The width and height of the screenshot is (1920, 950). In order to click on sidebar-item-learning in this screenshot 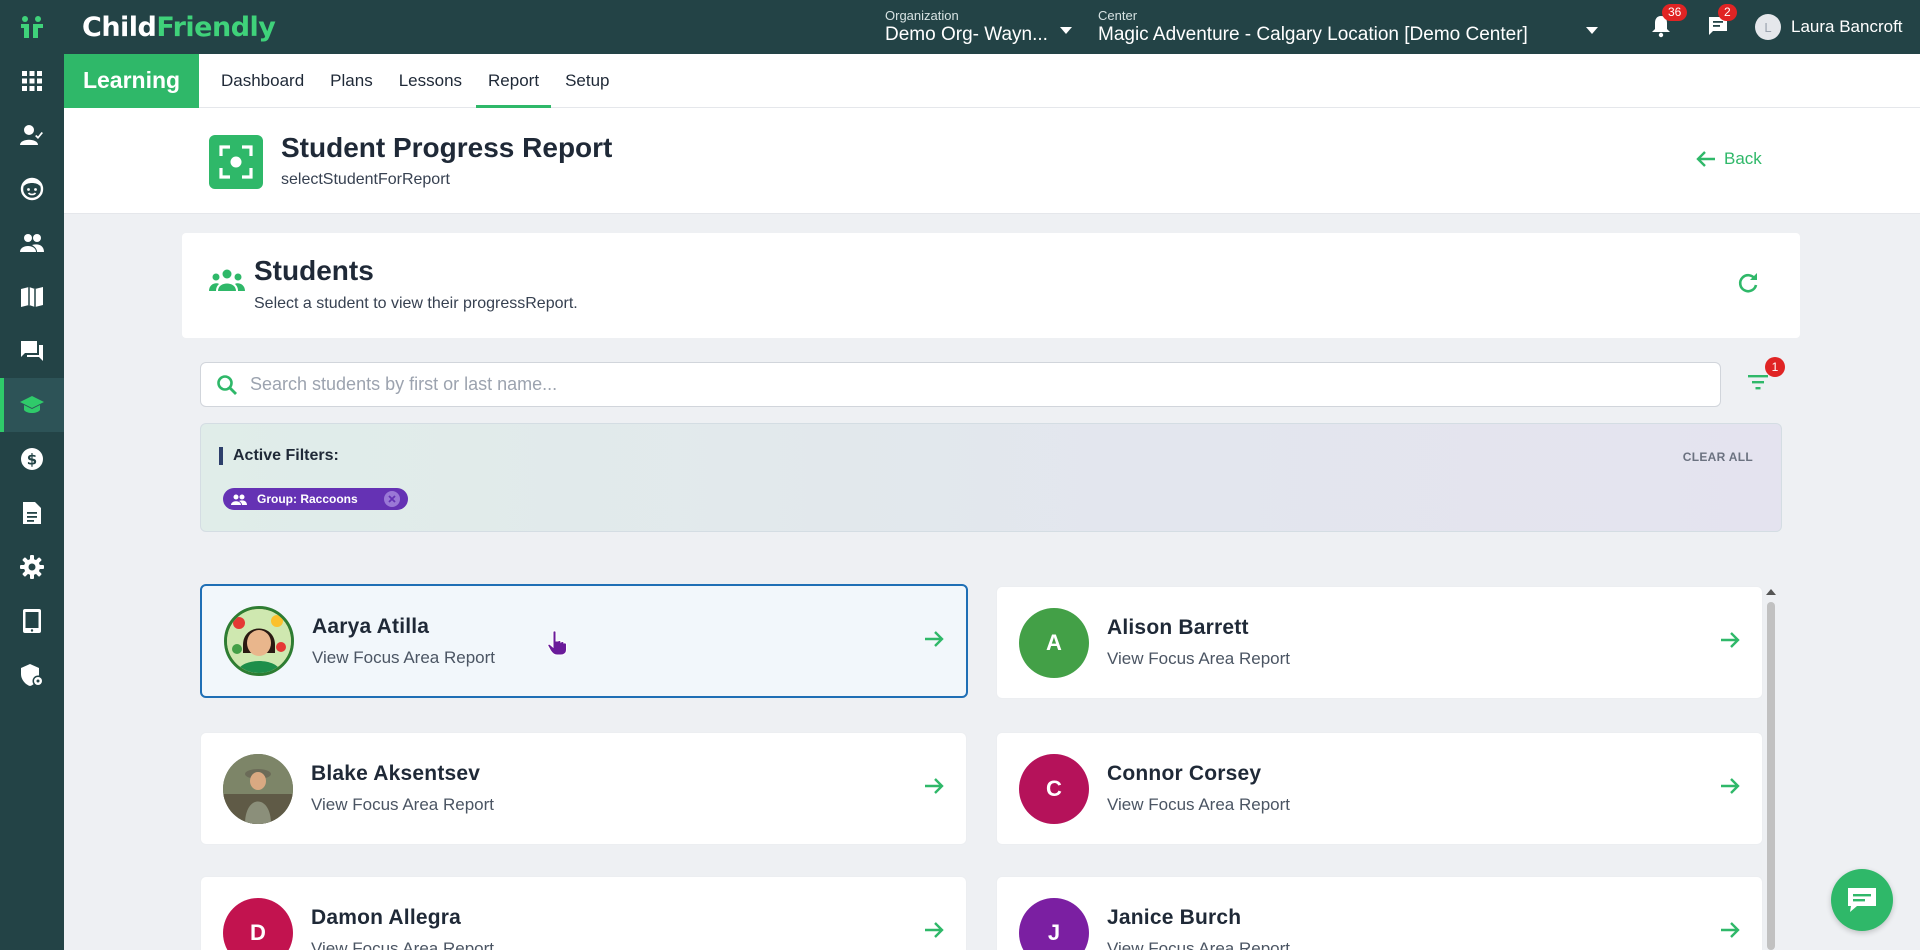, I will do `click(32, 405)`.